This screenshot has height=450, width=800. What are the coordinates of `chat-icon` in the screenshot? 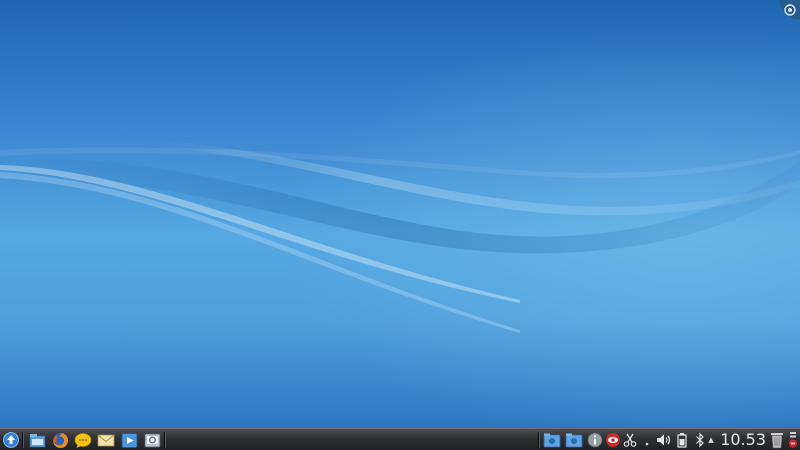 It's located at (83, 440).